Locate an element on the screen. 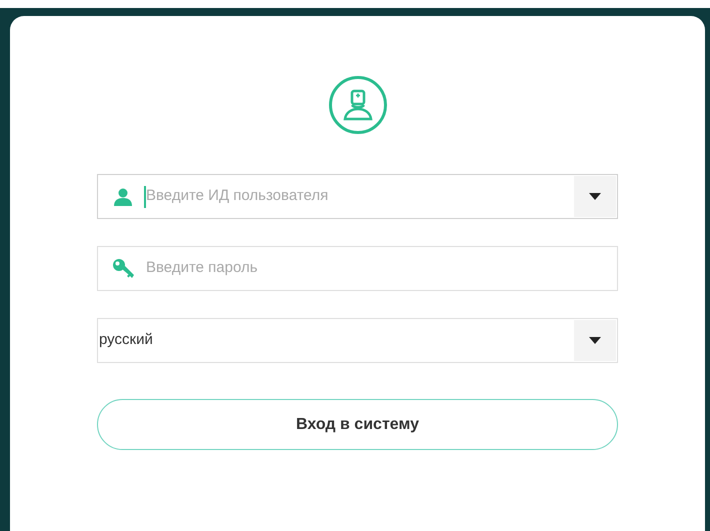 The width and height of the screenshot is (710, 531). user-id-field: Введите ИД пользователя is located at coordinates (357, 196).